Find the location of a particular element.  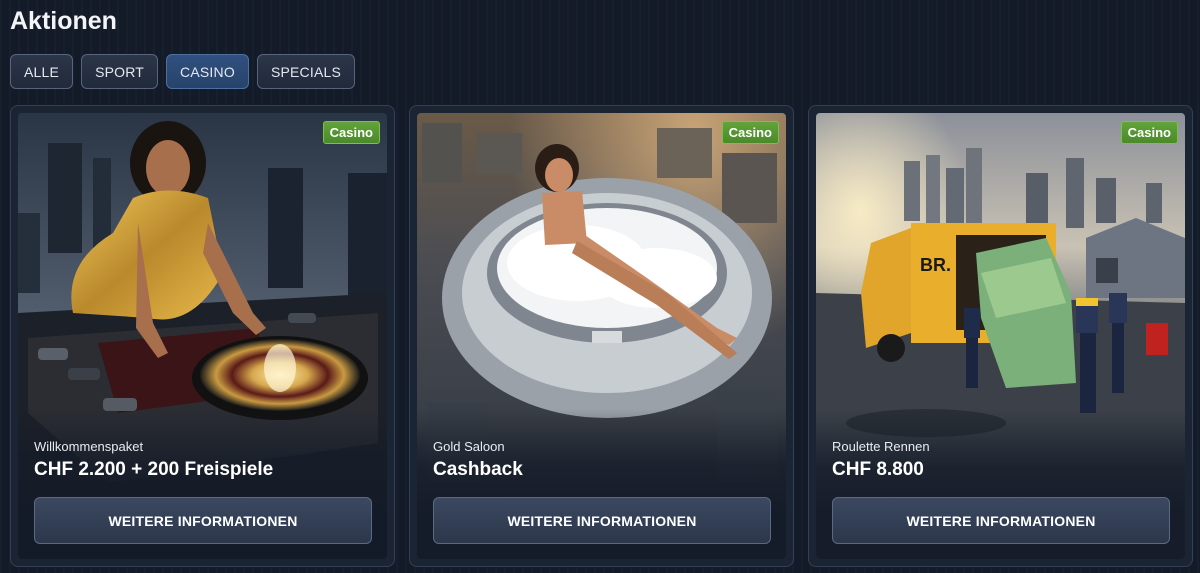

filter-specials-button: SPECIALS is located at coordinates (306, 71).